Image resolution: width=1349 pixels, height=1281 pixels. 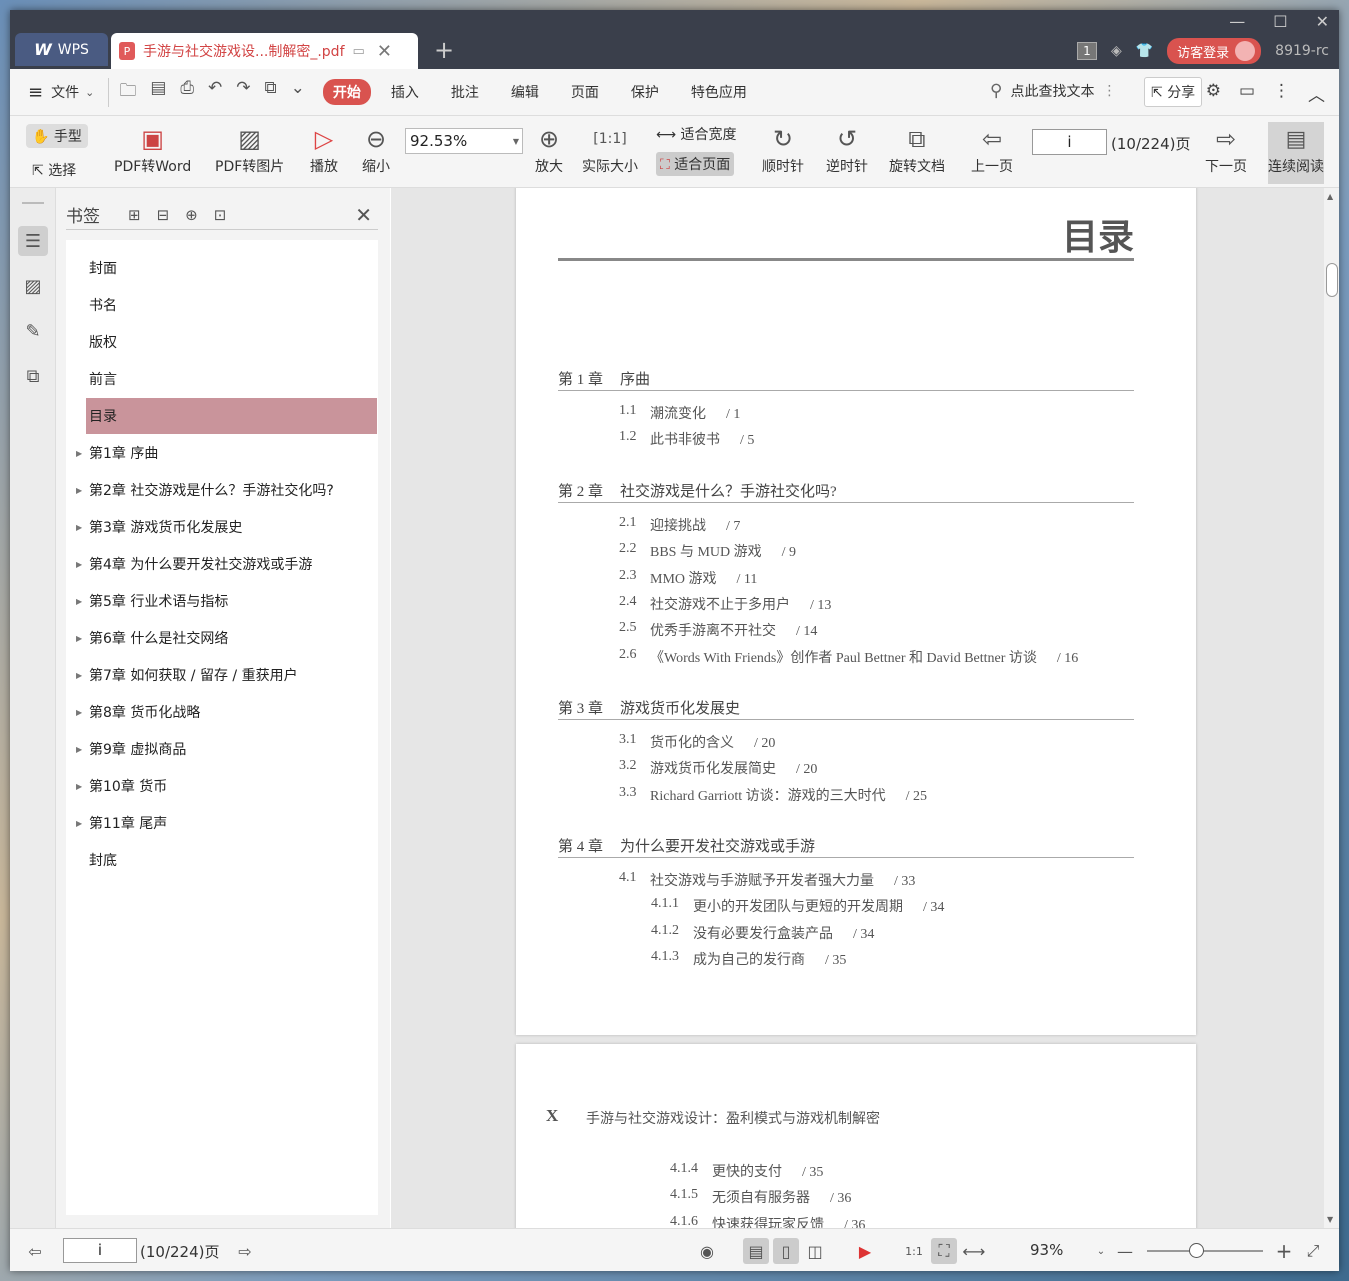 What do you see at coordinates (152, 149) in the screenshot?
I see `pdf-to-word-button: ▣ PDF转Word` at bounding box center [152, 149].